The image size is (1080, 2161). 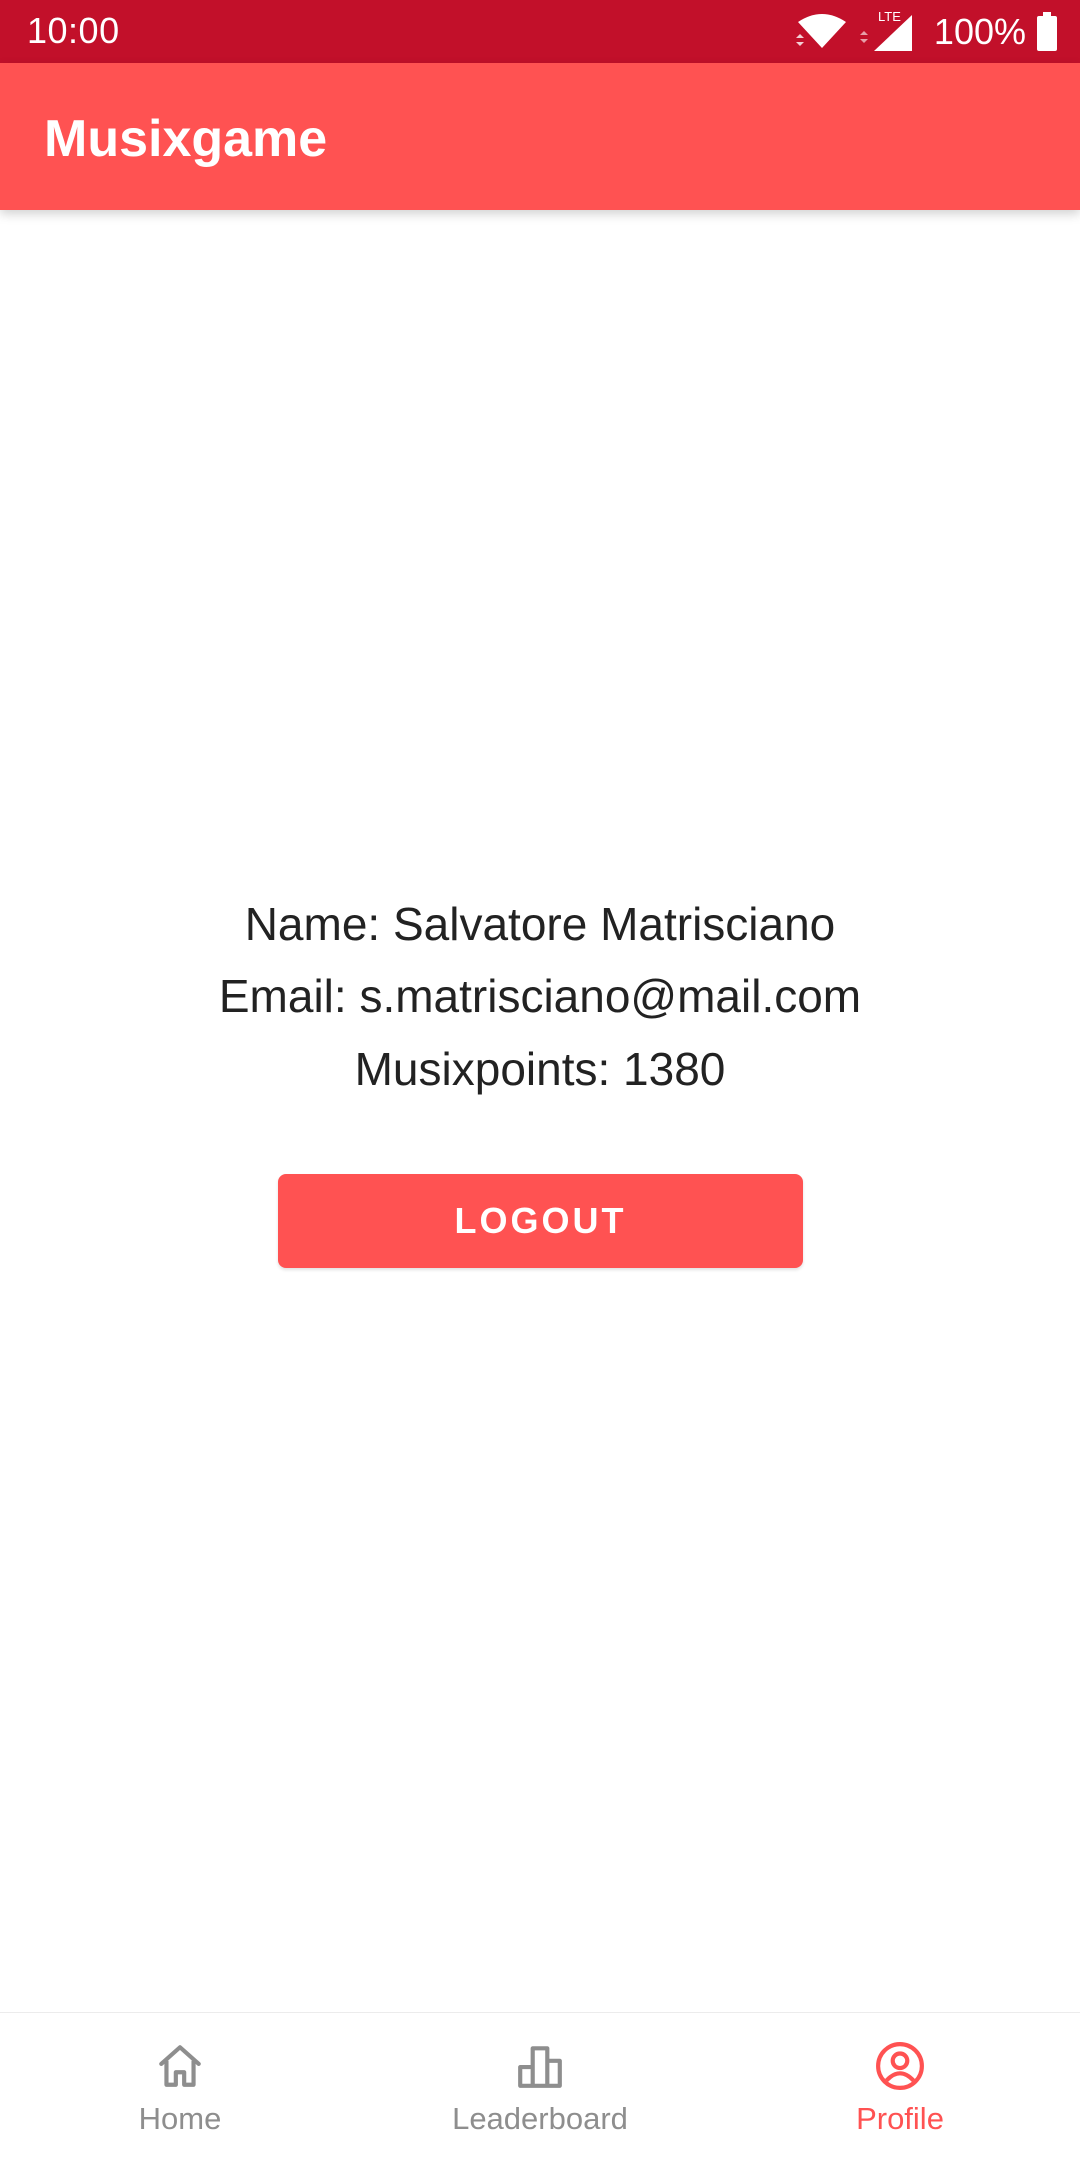 What do you see at coordinates (540, 996) in the screenshot?
I see `profile-email: Email: s.matrisciano@mail.com` at bounding box center [540, 996].